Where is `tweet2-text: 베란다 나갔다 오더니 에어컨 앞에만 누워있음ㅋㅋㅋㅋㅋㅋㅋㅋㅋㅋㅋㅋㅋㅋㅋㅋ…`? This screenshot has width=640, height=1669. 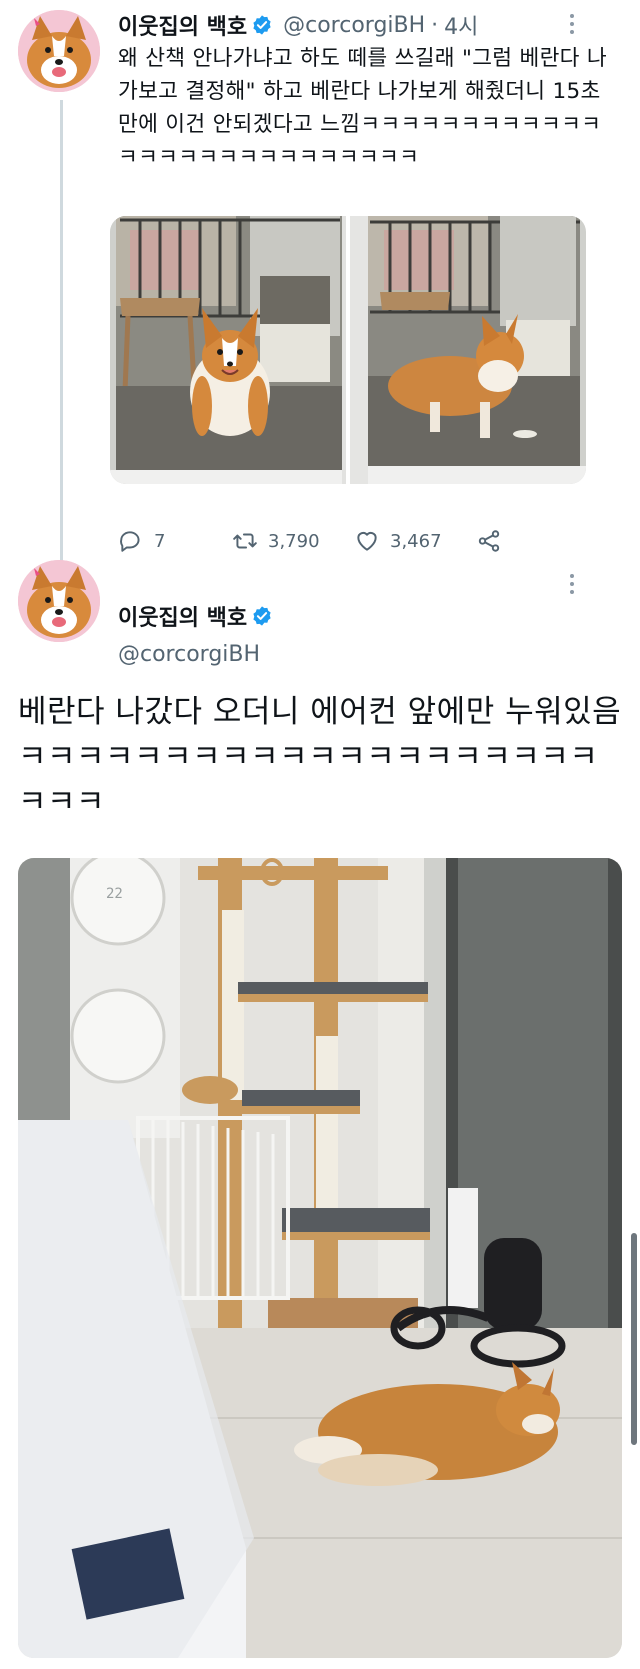
tweet2-text: 베란다 나갔다 오더니 에어컨 앞에만 누워있음ㅋㅋㅋㅋㅋㅋㅋㅋㅋㅋㅋㅋㅋㅋㅋㅋ… is located at coordinates (320, 757).